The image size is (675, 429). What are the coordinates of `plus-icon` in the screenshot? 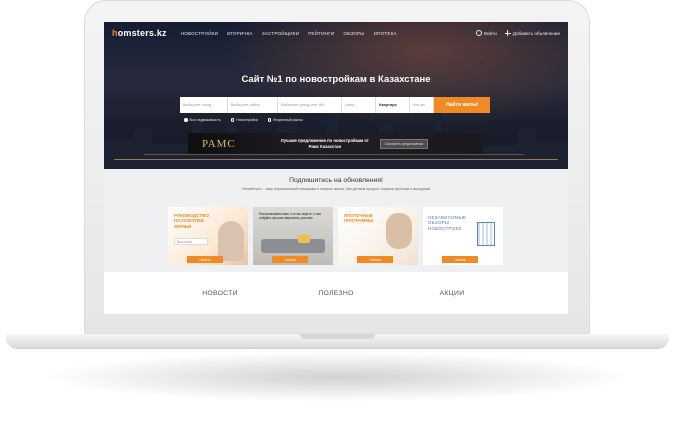 It's located at (507, 33).